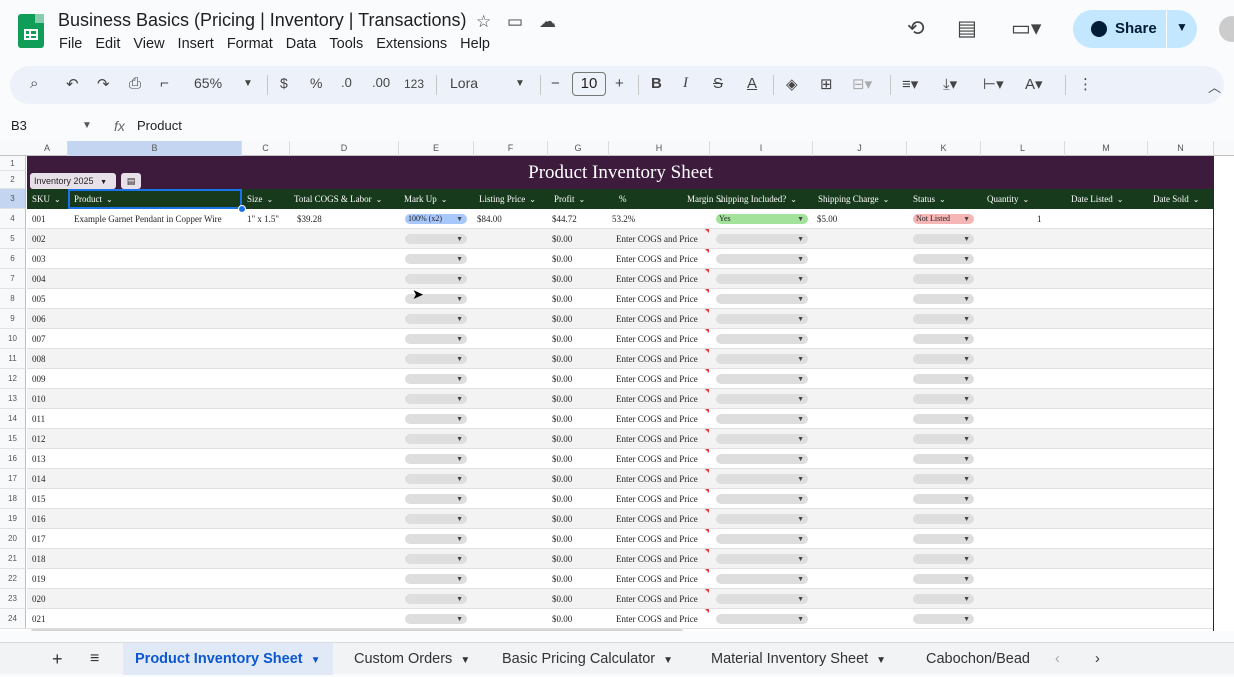 The height and width of the screenshot is (677, 1234). I want to click on strikethrough-button: S, so click(718, 83).